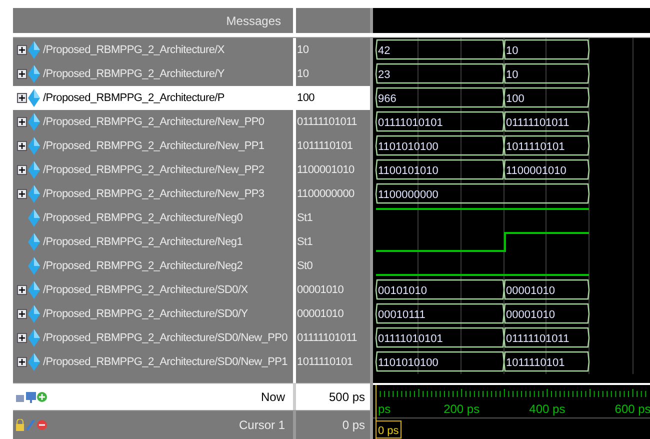 The height and width of the screenshot is (439, 650). Describe the element at coordinates (462, 409) in the screenshot. I see `tick-label: 200 ps` at that location.